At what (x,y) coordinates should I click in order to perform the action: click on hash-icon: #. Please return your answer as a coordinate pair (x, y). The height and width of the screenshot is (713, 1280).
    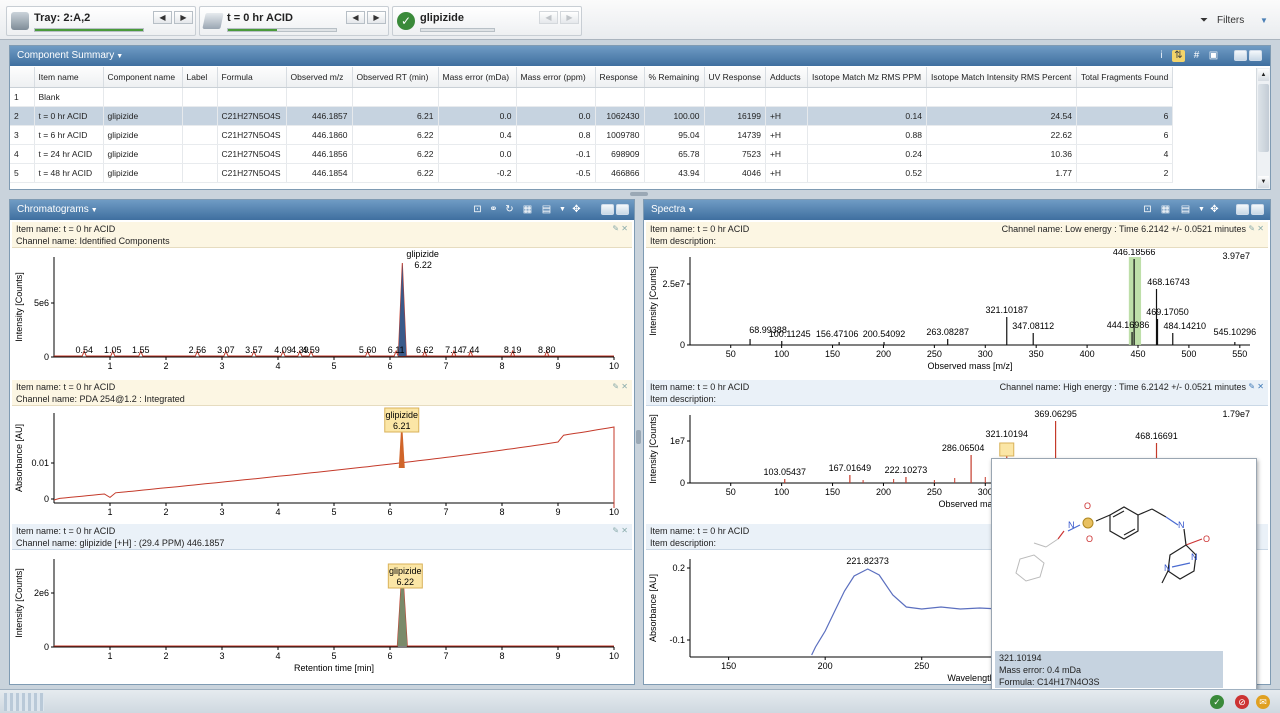
    Looking at the image, I should click on (1196, 56).